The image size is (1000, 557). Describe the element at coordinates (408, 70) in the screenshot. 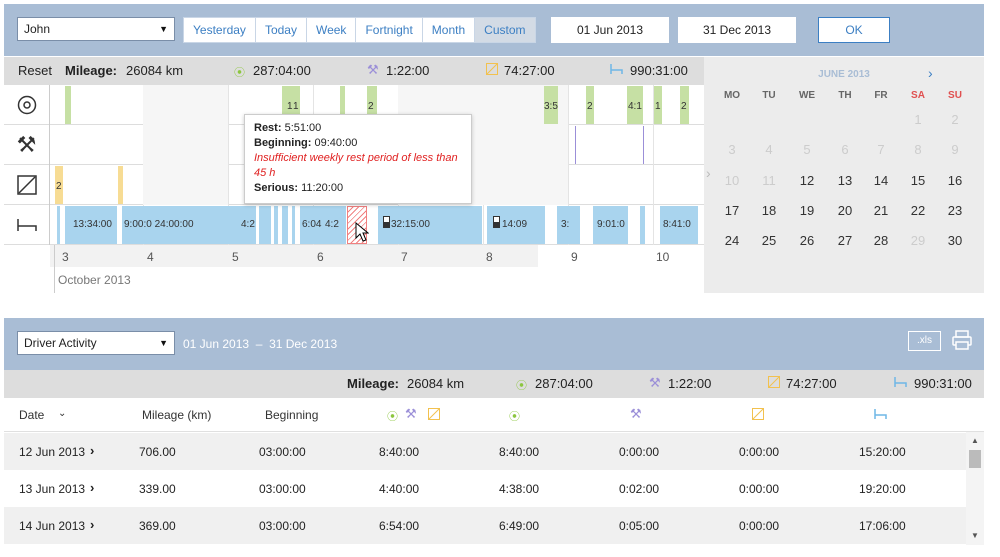

I see `work-total: 1:22:00` at that location.